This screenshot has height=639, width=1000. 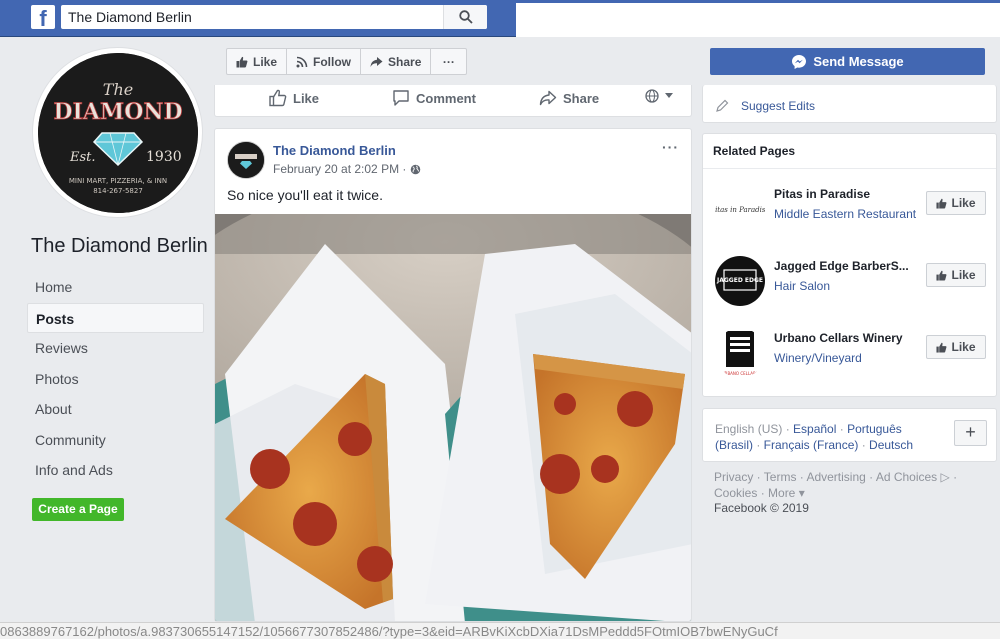 I want to click on jagged-edge-logo-text: JAGGED EDGE, so click(x=739, y=280).